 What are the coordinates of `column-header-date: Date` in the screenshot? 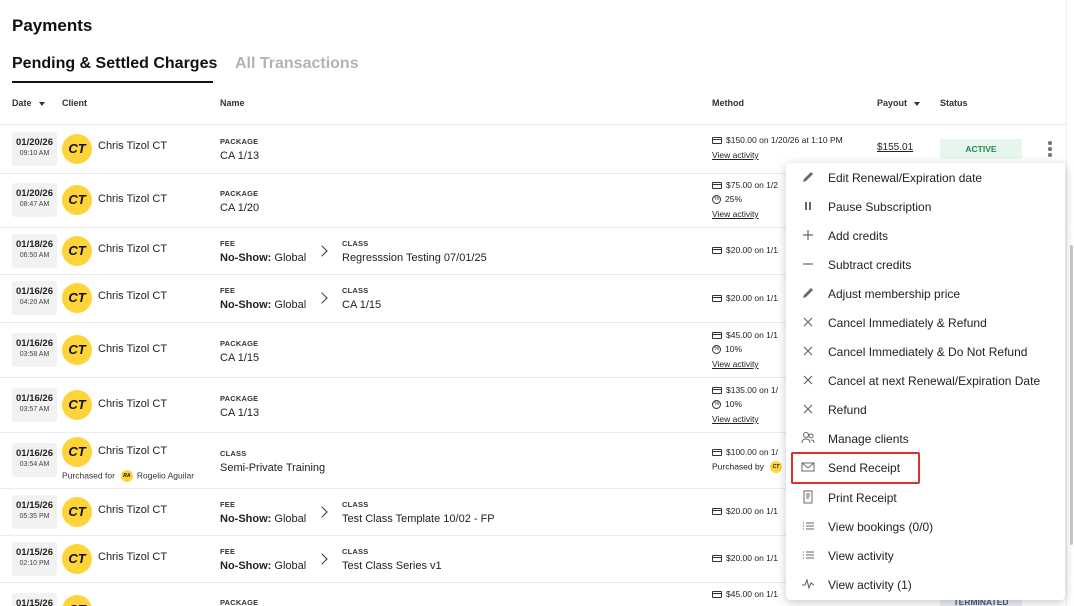 It's located at (28, 103).